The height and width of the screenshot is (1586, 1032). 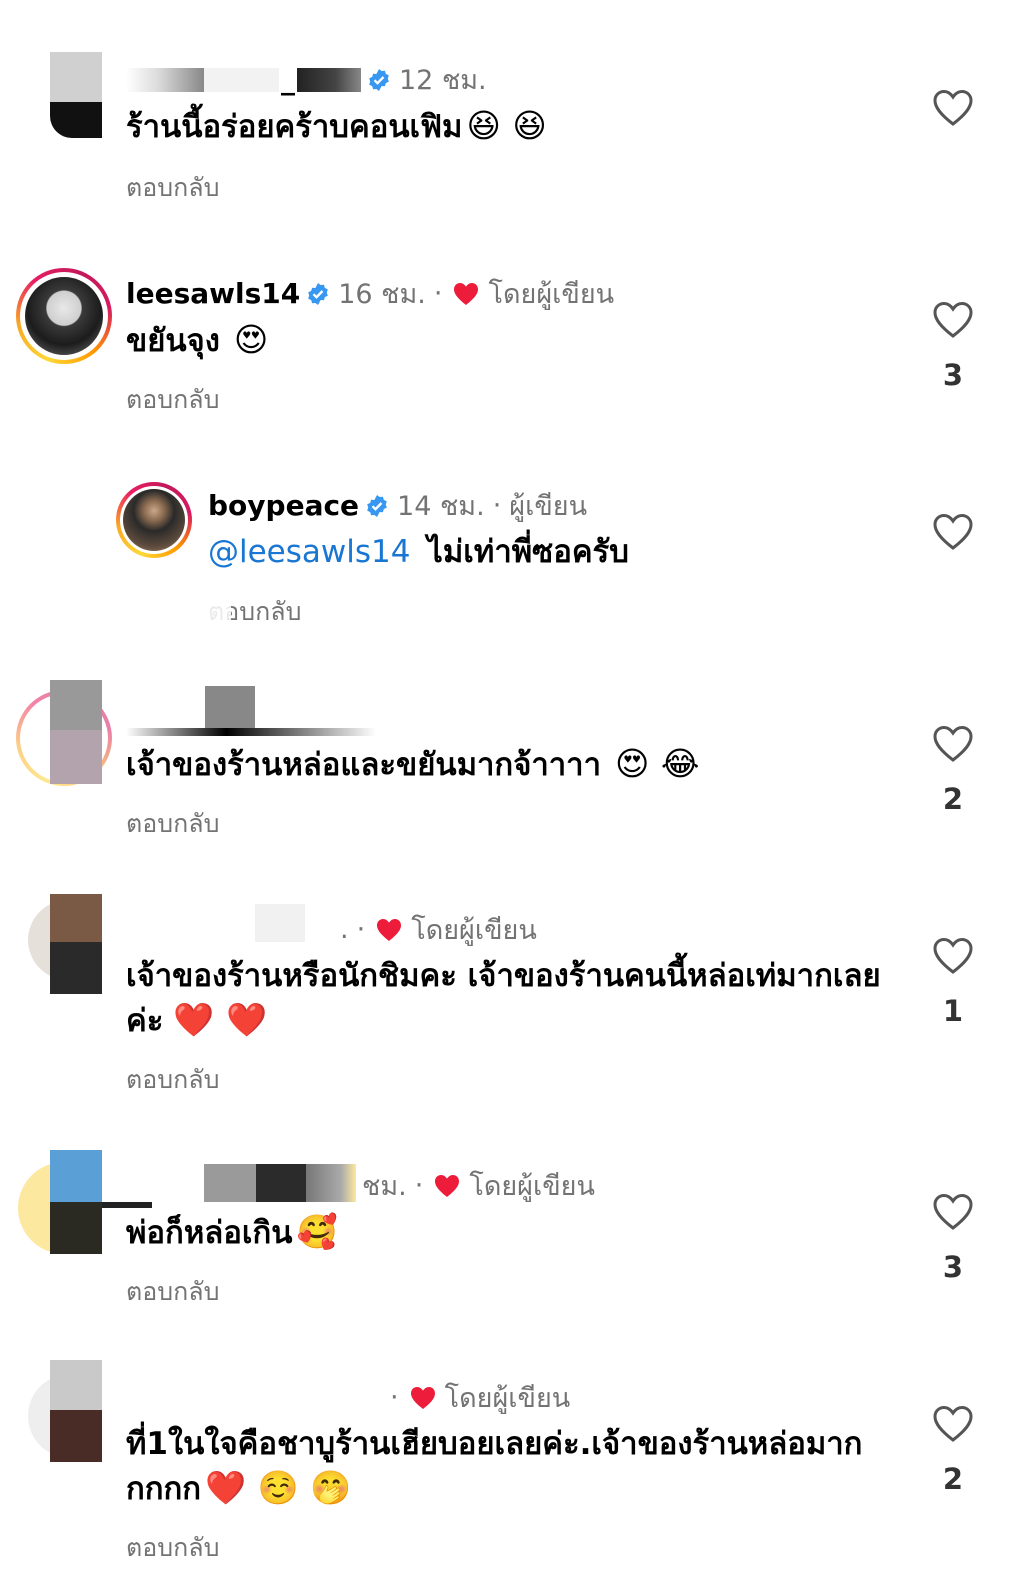 What do you see at coordinates (164, 1489) in the screenshot?
I see `comment-text-line2: กกกก` at bounding box center [164, 1489].